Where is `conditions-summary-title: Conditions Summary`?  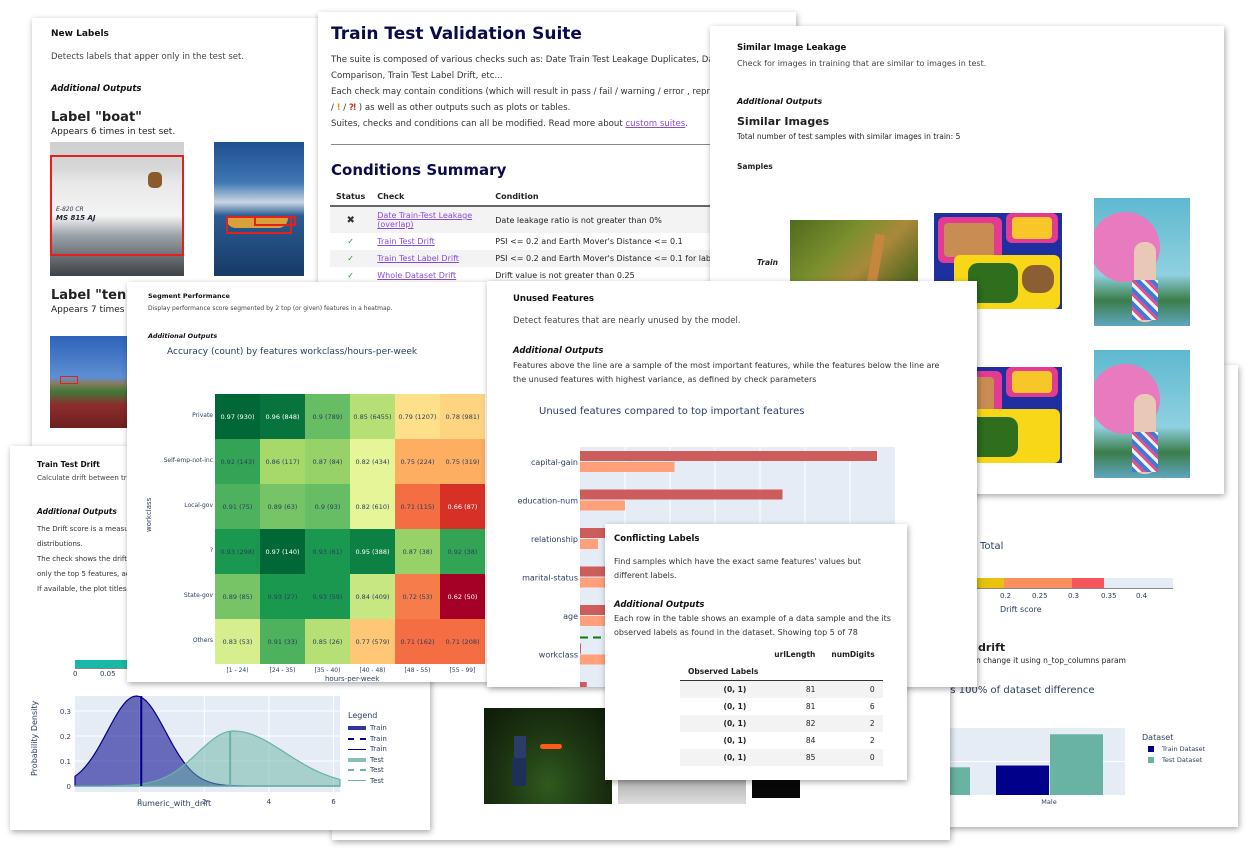
conditions-summary-title: Conditions Summary is located at coordinates (419, 170).